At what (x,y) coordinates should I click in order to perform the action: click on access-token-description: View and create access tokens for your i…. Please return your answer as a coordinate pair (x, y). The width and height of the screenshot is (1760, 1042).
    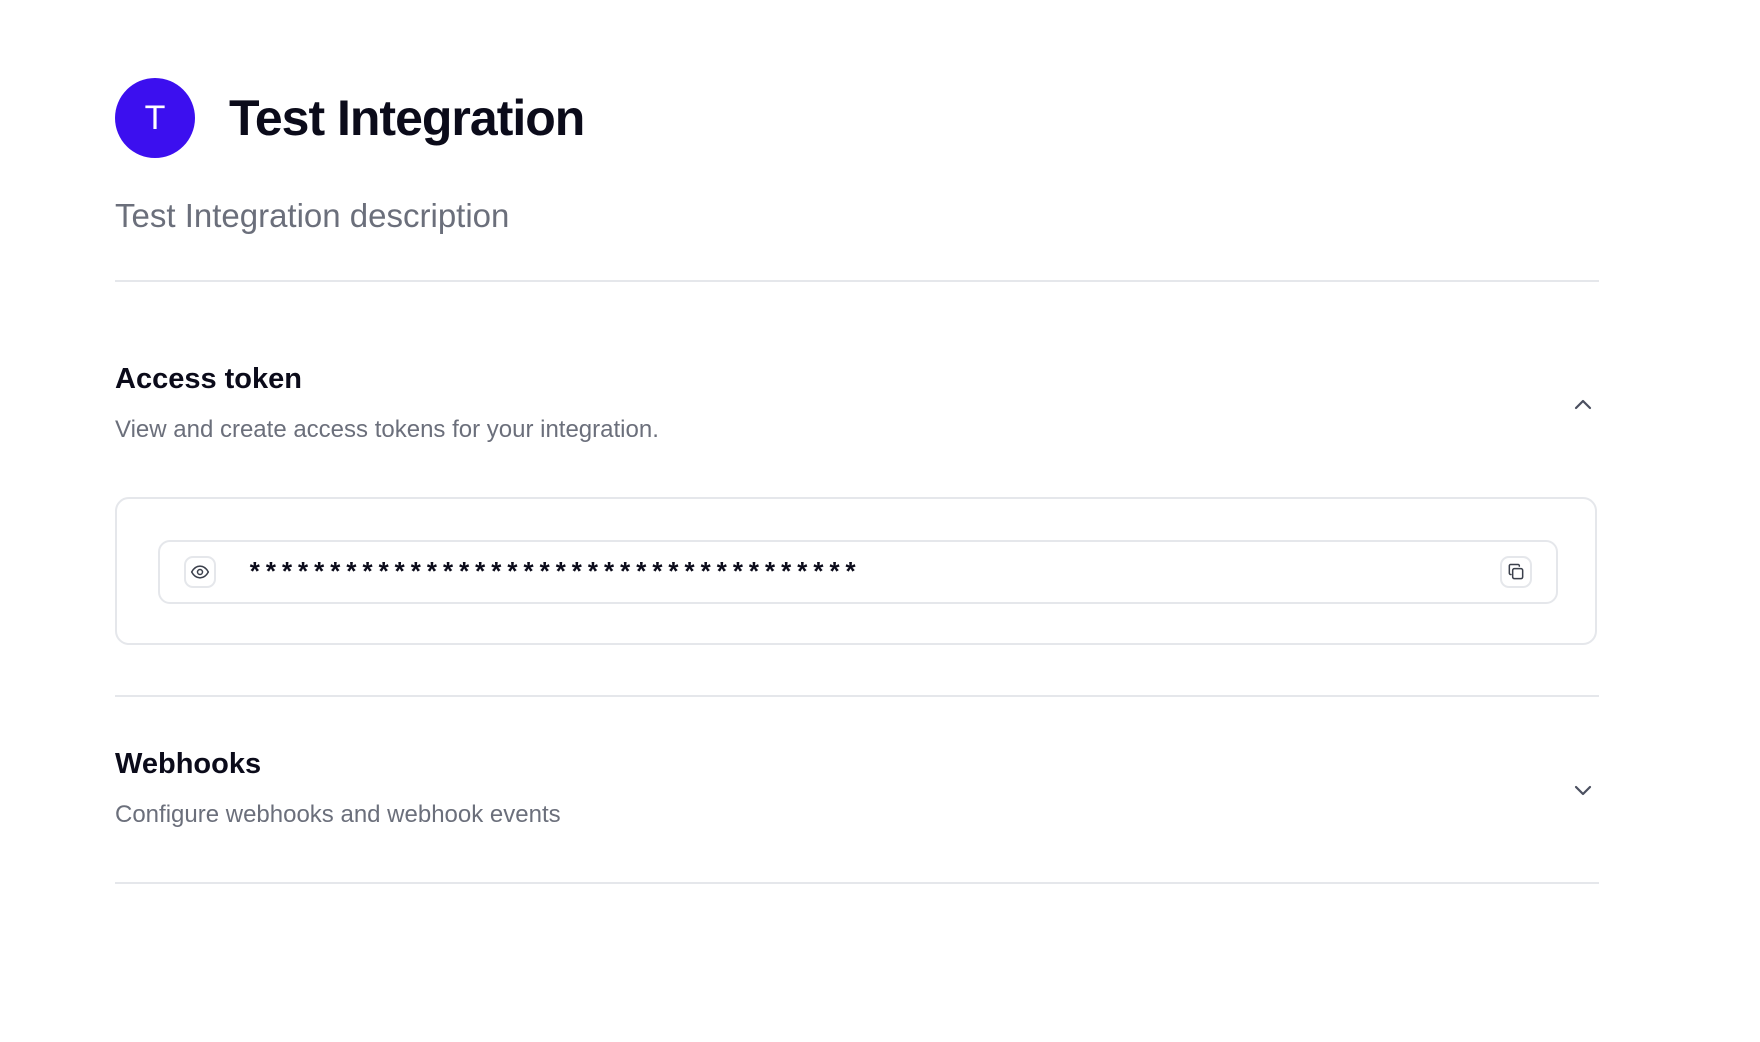
    Looking at the image, I should click on (387, 429).